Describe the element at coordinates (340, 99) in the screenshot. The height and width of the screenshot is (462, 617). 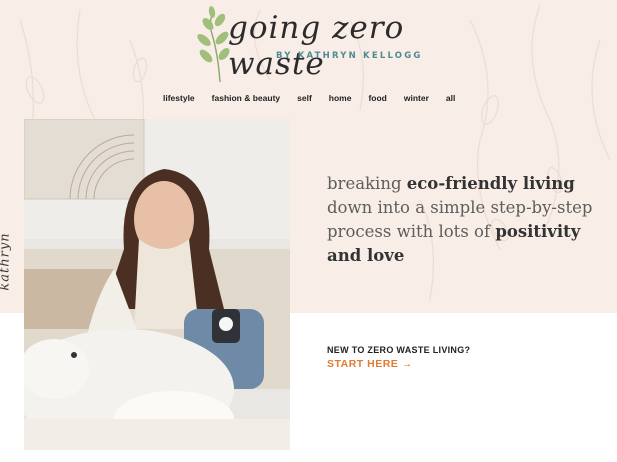
I see `nav-item-home: home` at that location.